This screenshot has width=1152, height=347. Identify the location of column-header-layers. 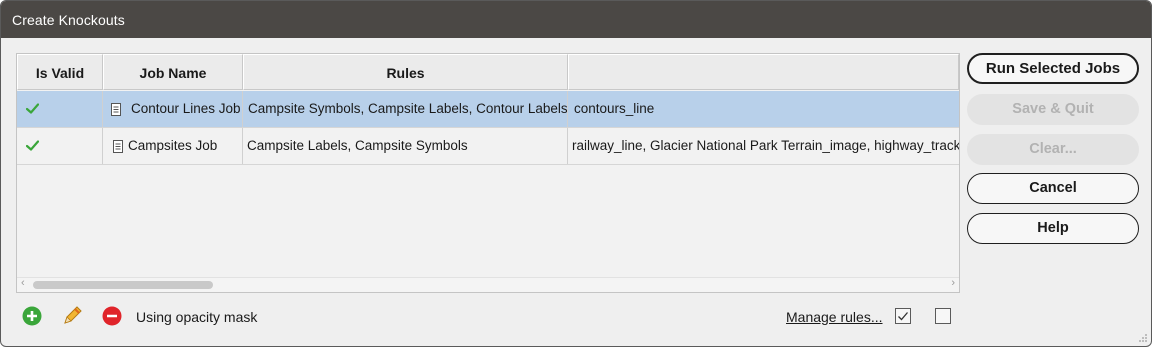
(763, 72).